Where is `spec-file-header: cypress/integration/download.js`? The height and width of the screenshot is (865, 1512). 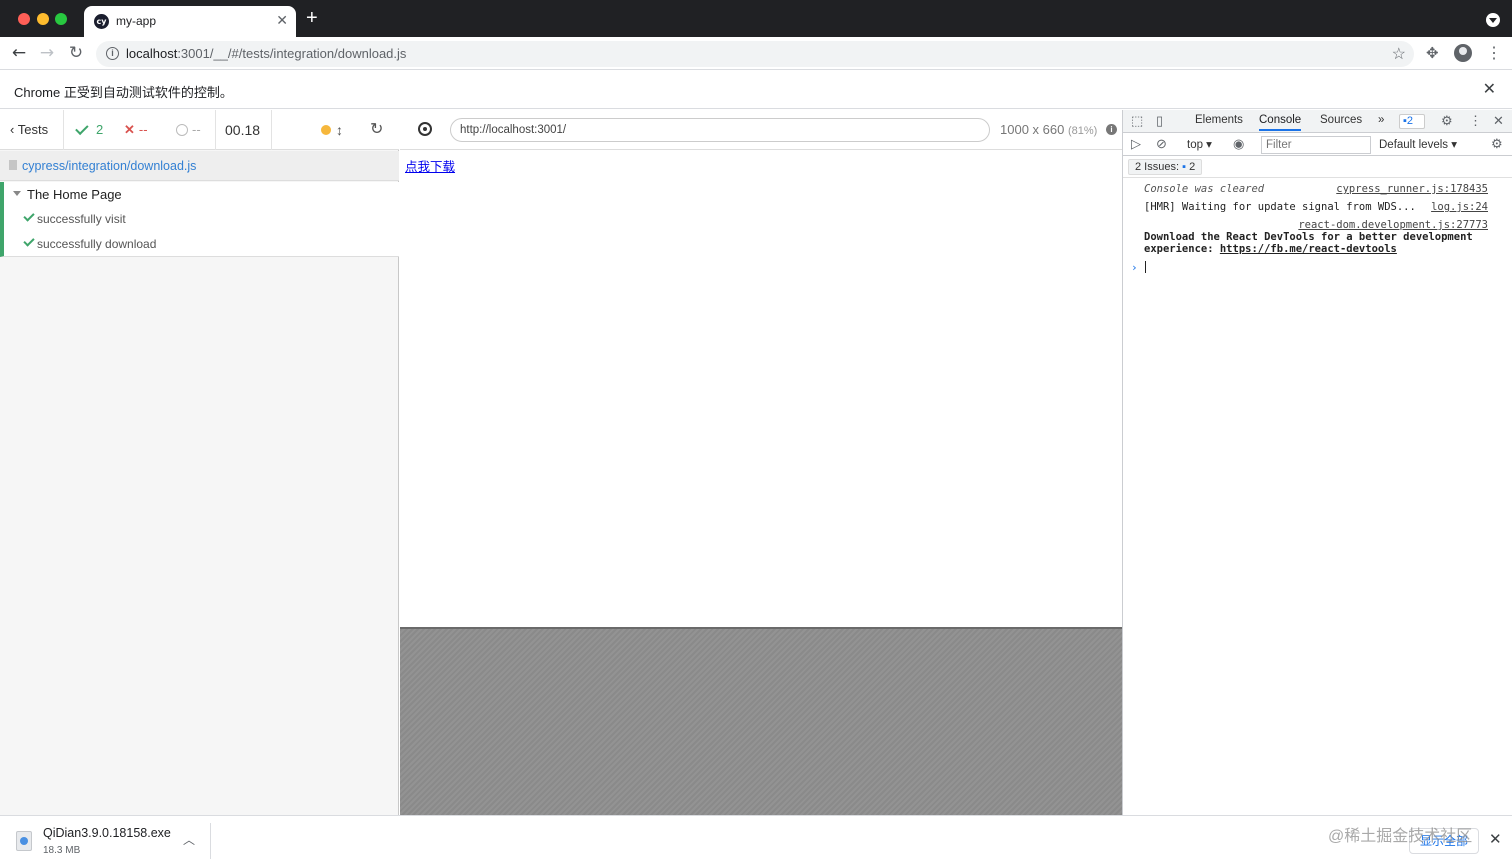
spec-file-header: cypress/integration/download.js is located at coordinates (199, 166).